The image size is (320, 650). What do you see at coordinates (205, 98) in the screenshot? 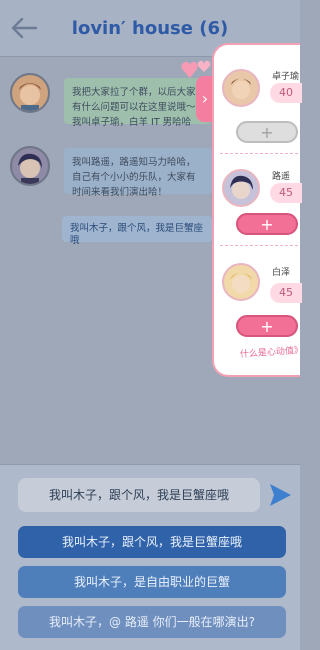
I see `chevron-right-icon: ›` at bounding box center [205, 98].